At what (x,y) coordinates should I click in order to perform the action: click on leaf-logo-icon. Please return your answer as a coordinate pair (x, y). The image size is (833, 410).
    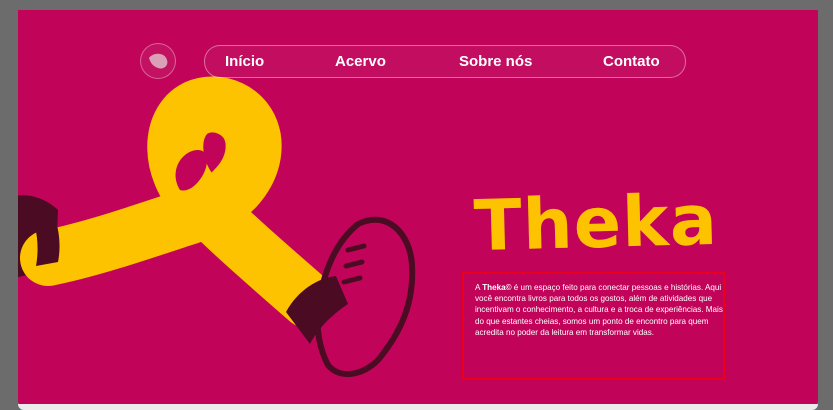
    Looking at the image, I should click on (158, 61).